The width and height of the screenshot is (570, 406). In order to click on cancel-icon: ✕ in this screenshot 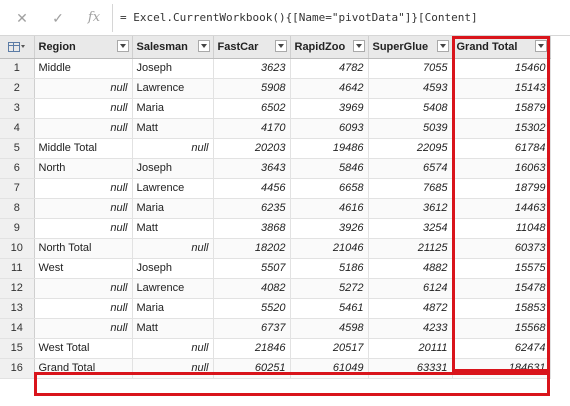, I will do `click(22, 18)`.